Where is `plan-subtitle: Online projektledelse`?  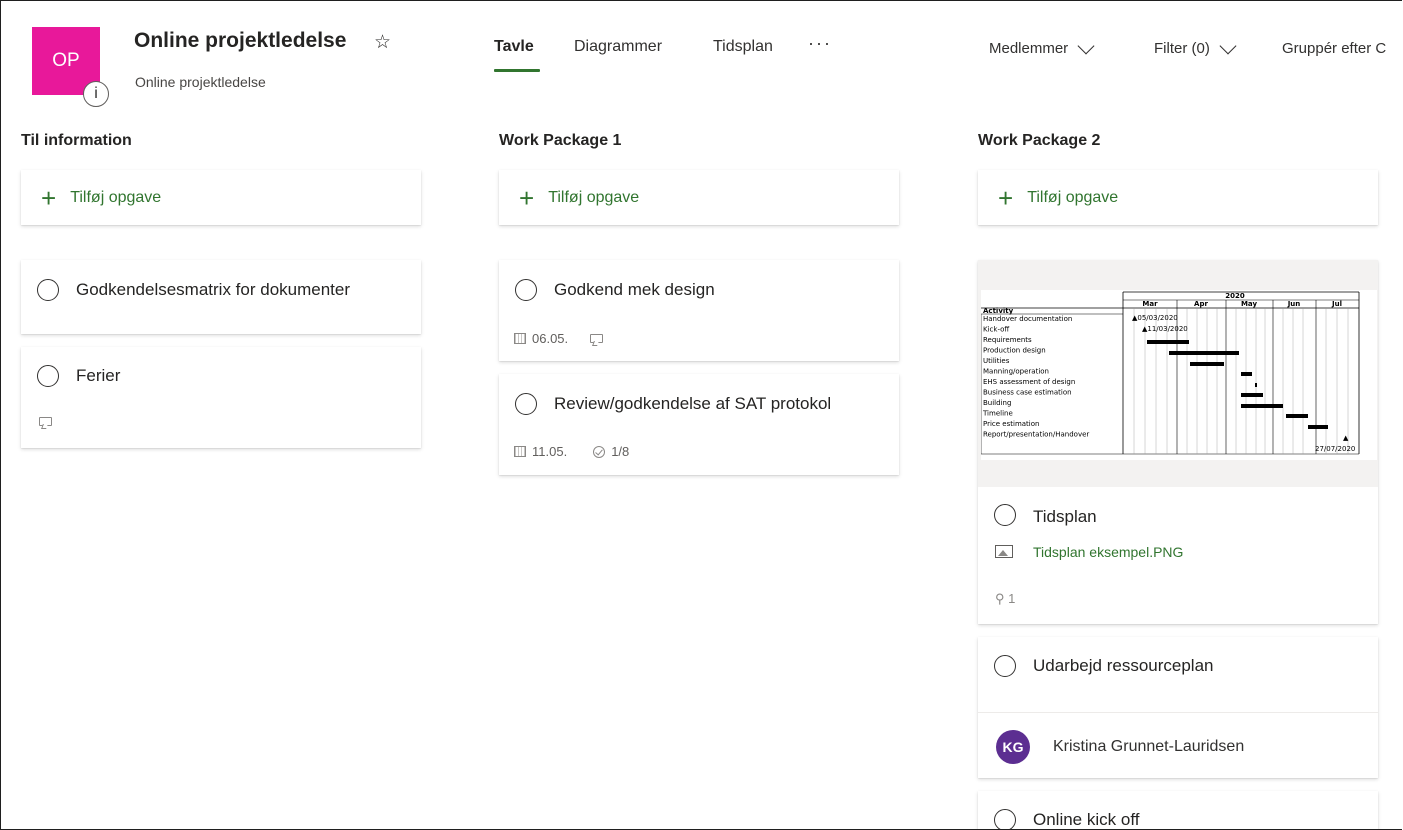
plan-subtitle: Online projektledelse is located at coordinates (200, 82).